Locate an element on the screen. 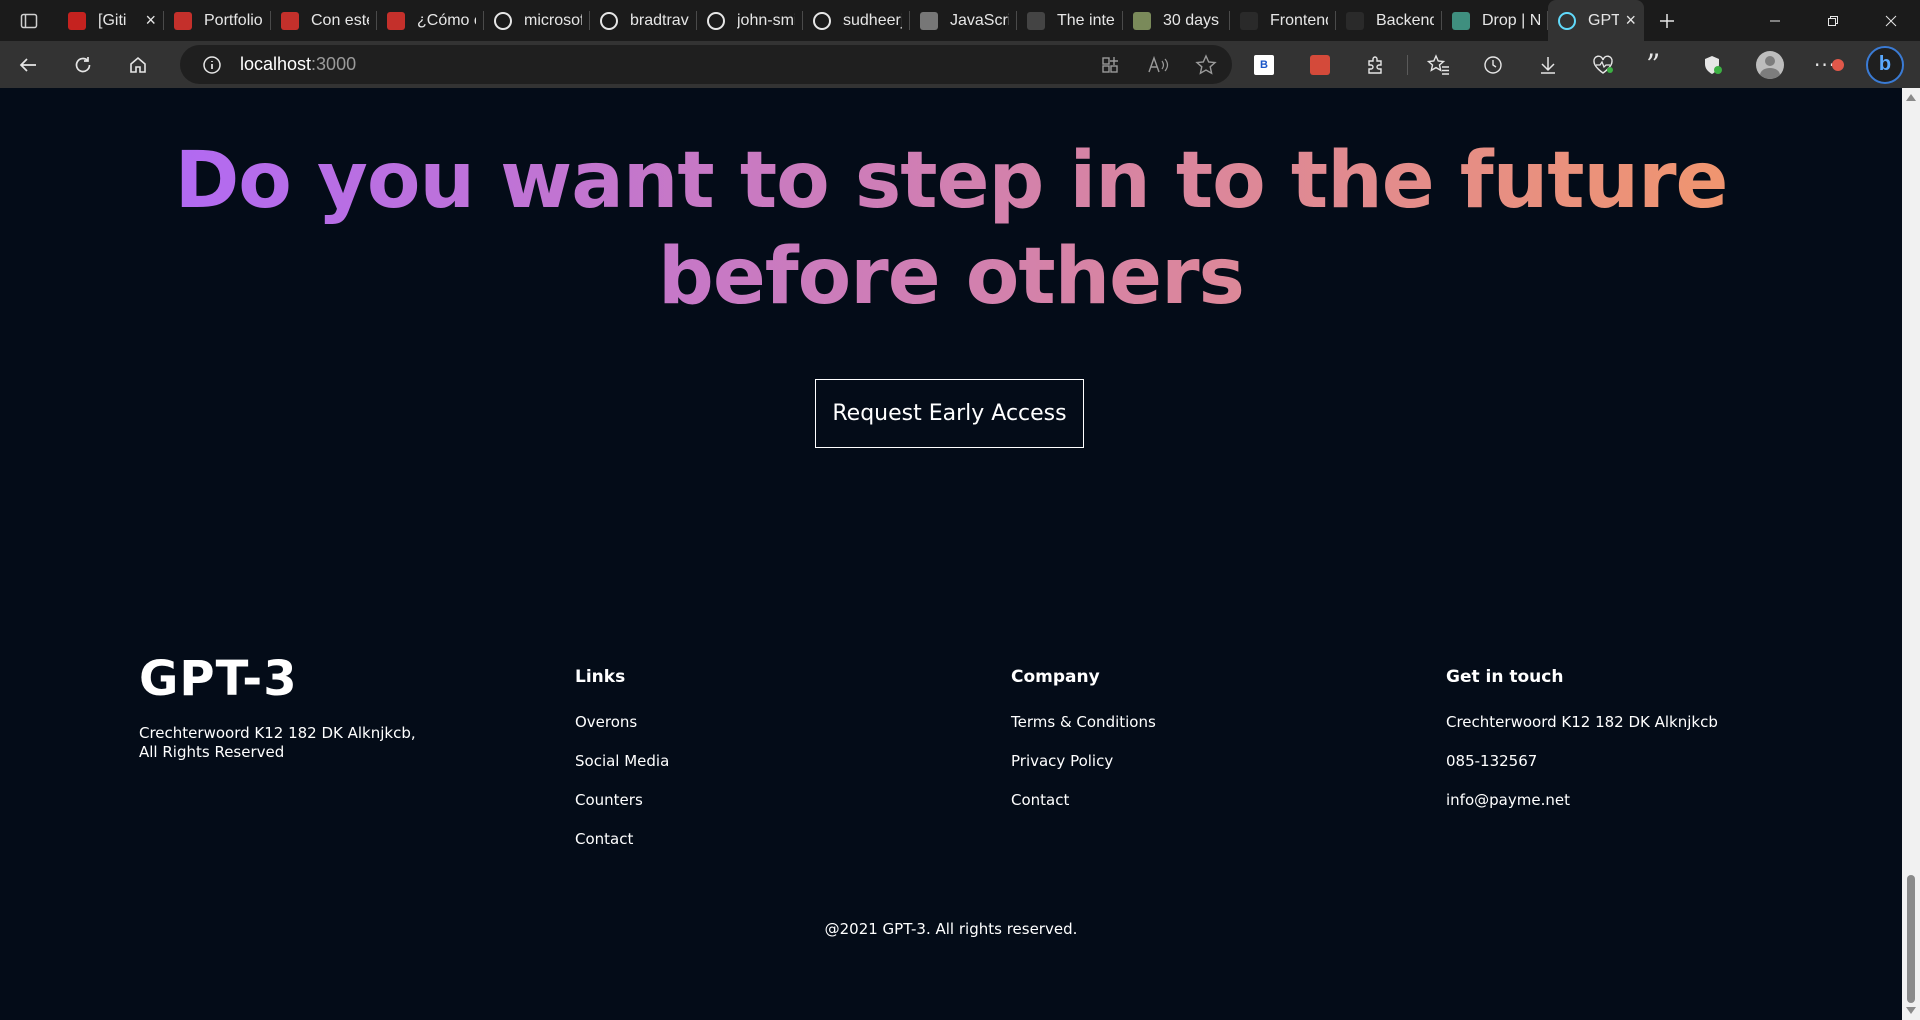  shield-icon is located at coordinates (1713, 64).